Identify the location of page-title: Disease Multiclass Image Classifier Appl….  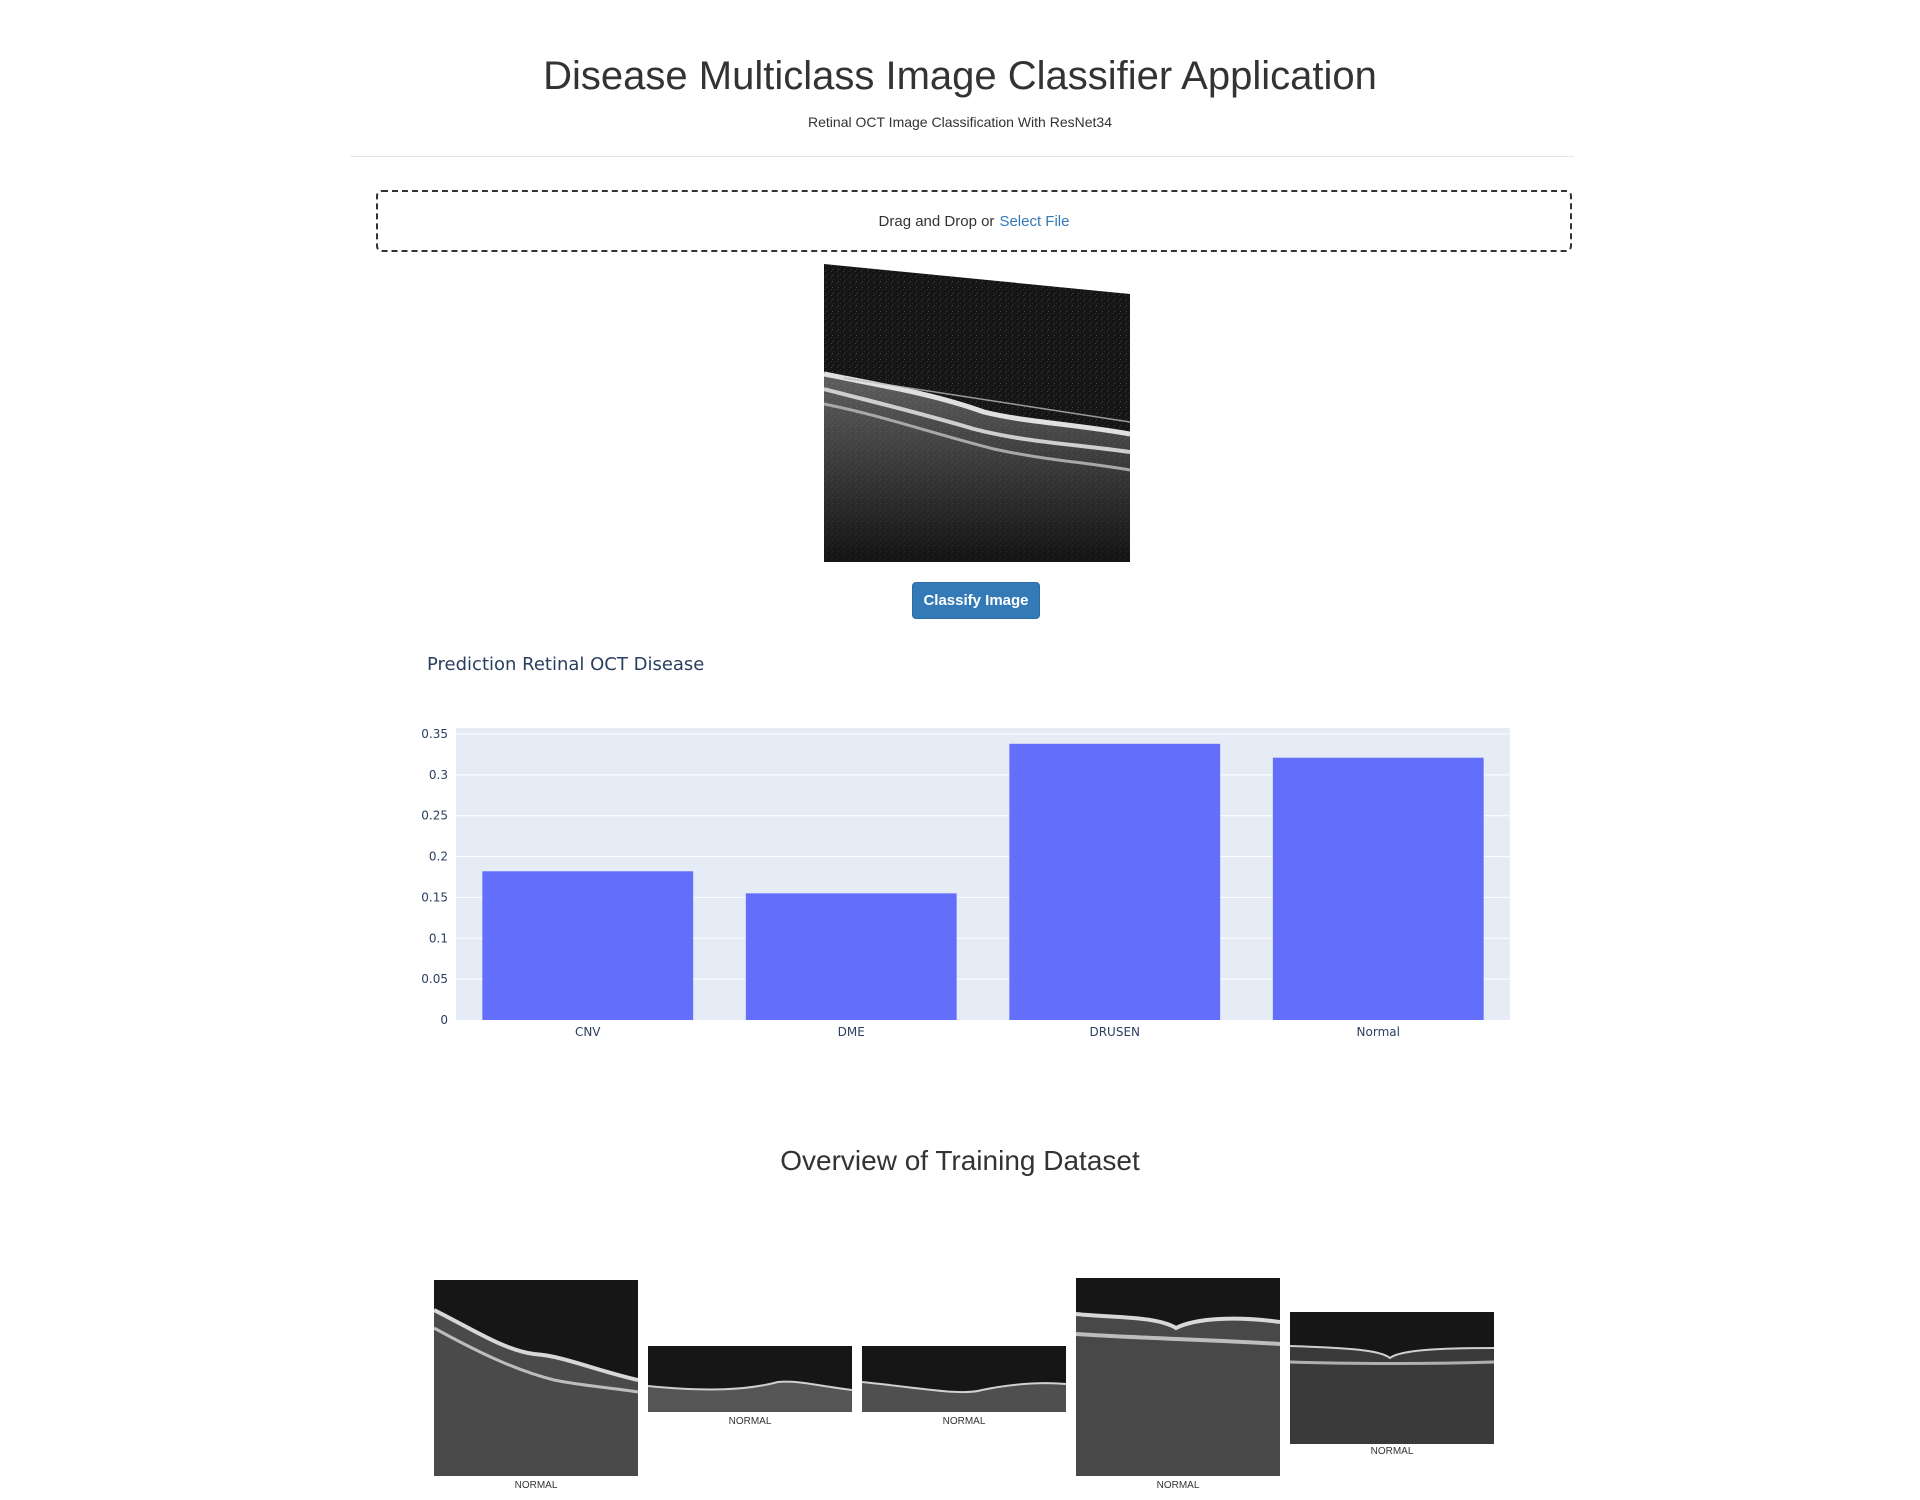
(960, 76).